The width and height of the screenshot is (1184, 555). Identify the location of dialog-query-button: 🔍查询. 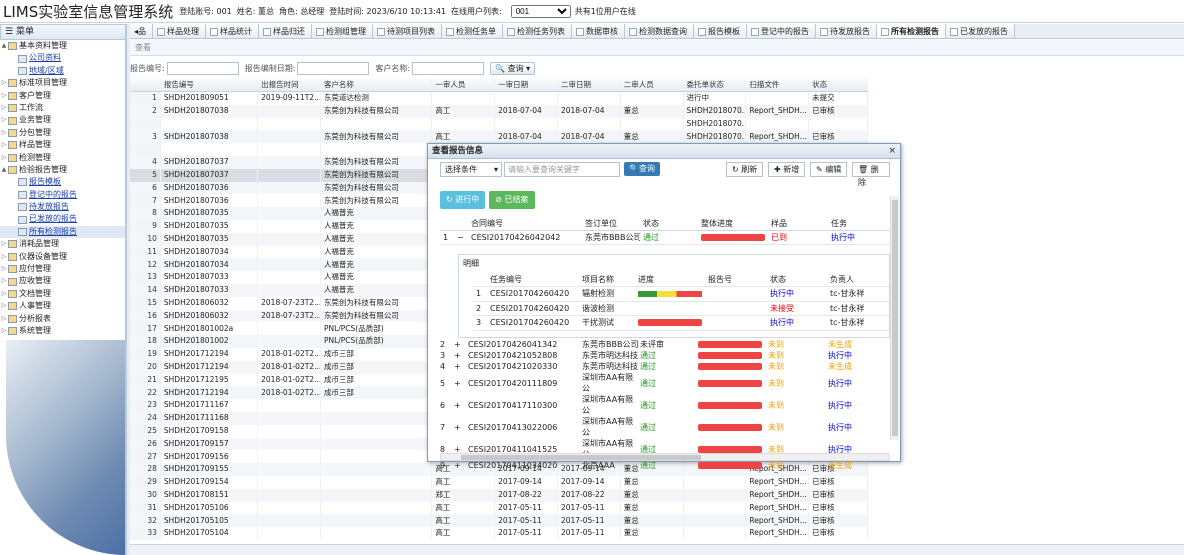
(642, 169).